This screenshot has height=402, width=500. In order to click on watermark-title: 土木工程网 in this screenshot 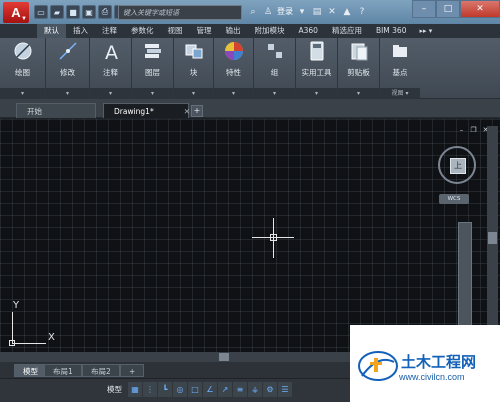, I will do `click(439, 362)`.